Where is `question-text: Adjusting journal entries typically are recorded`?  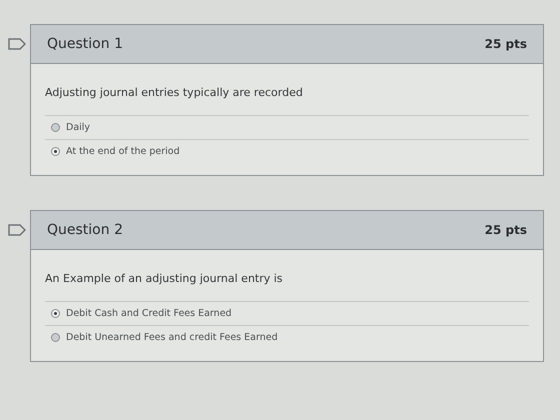 question-text: Adjusting journal entries typically are recorded is located at coordinates (174, 92).